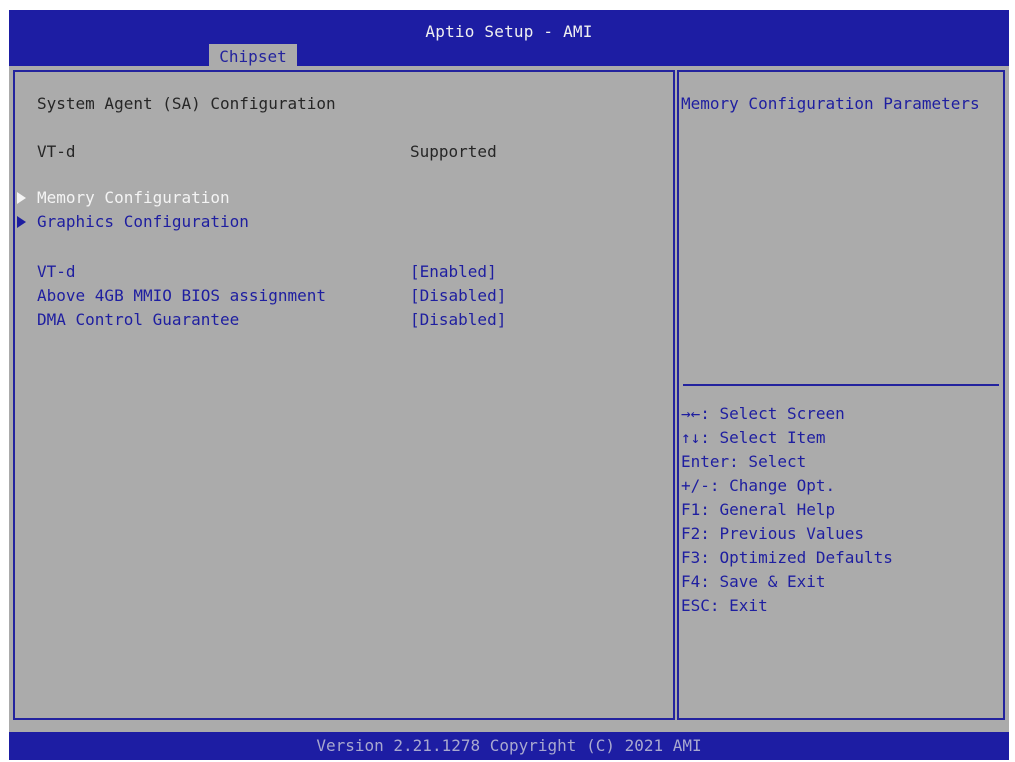  I want to click on key-hint-f3: F3: Optimized Defaults, so click(787, 557).